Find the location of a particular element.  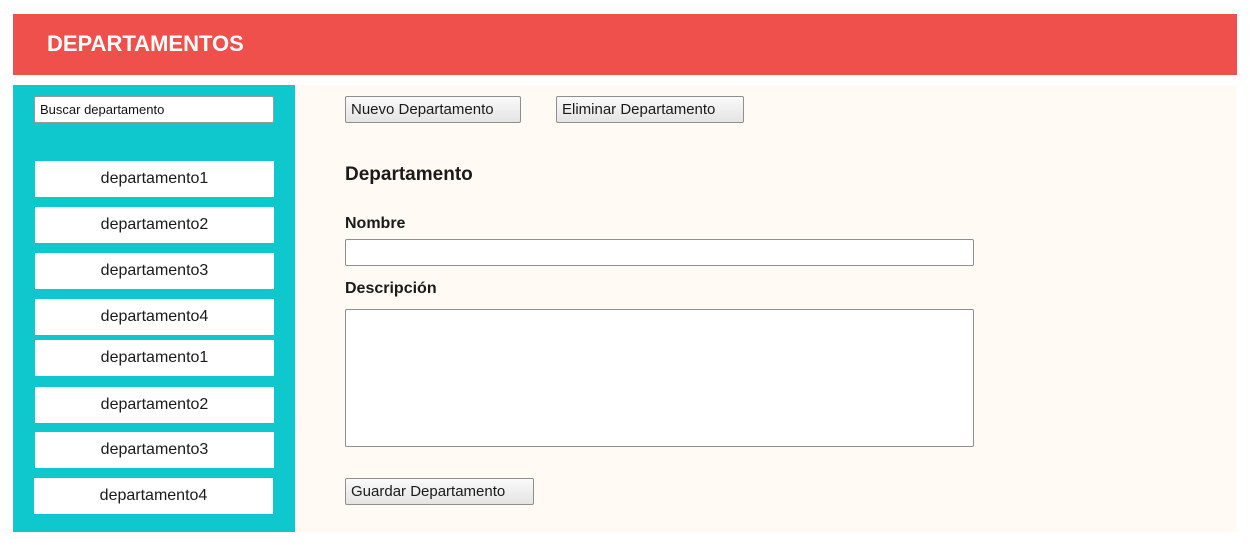

save-department-button: Guardar Departamento is located at coordinates (439, 491).